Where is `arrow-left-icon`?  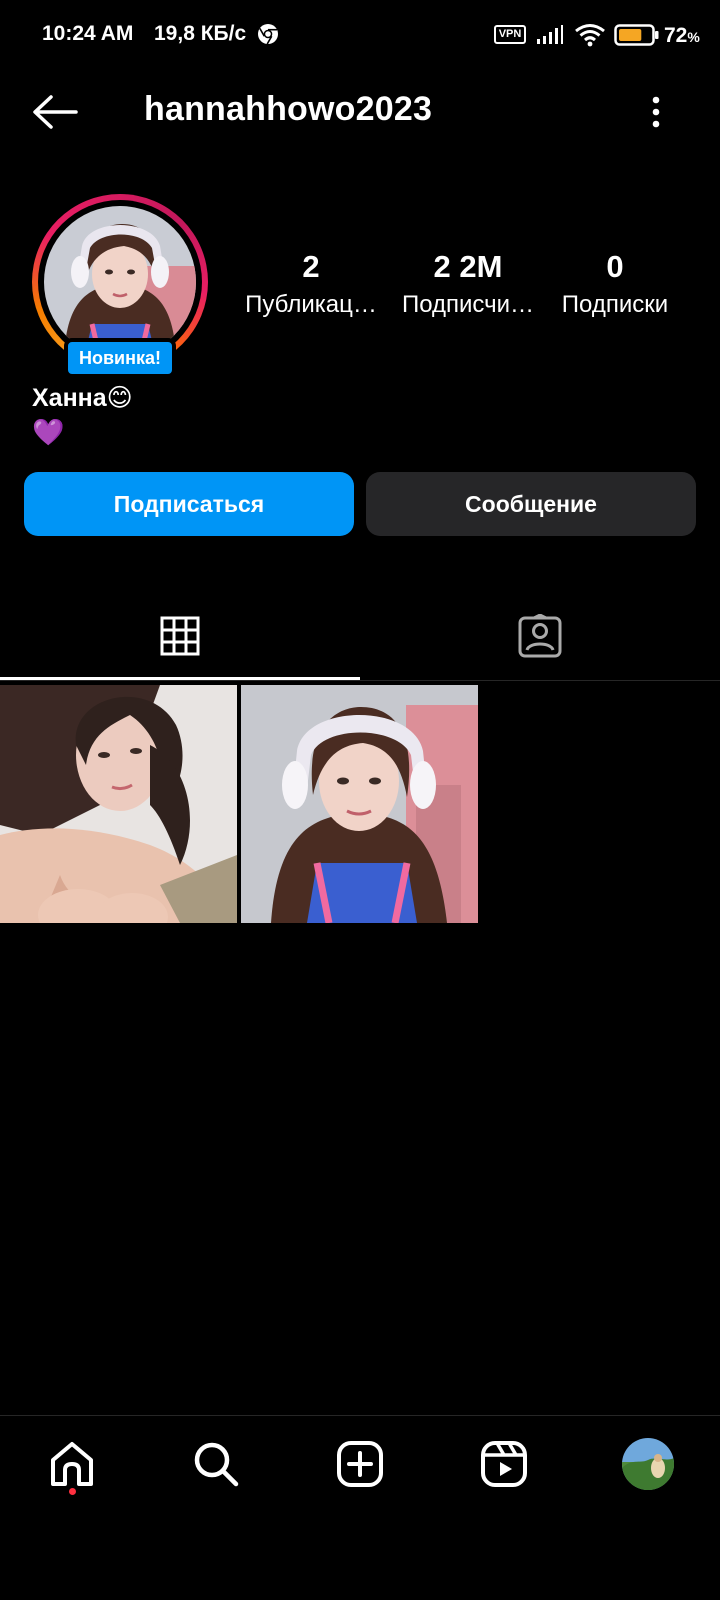 arrow-left-icon is located at coordinates (55, 112).